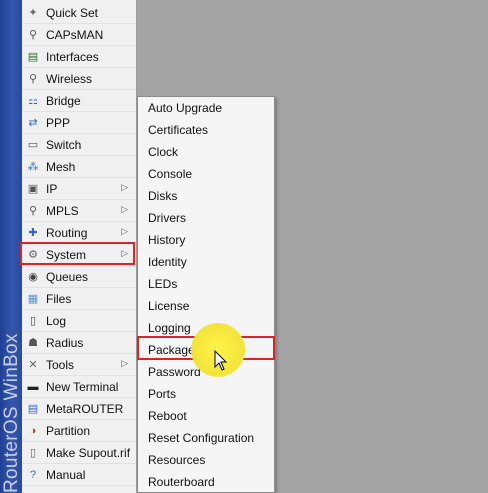  I want to click on menu-item-label: Routing, so click(67, 232).